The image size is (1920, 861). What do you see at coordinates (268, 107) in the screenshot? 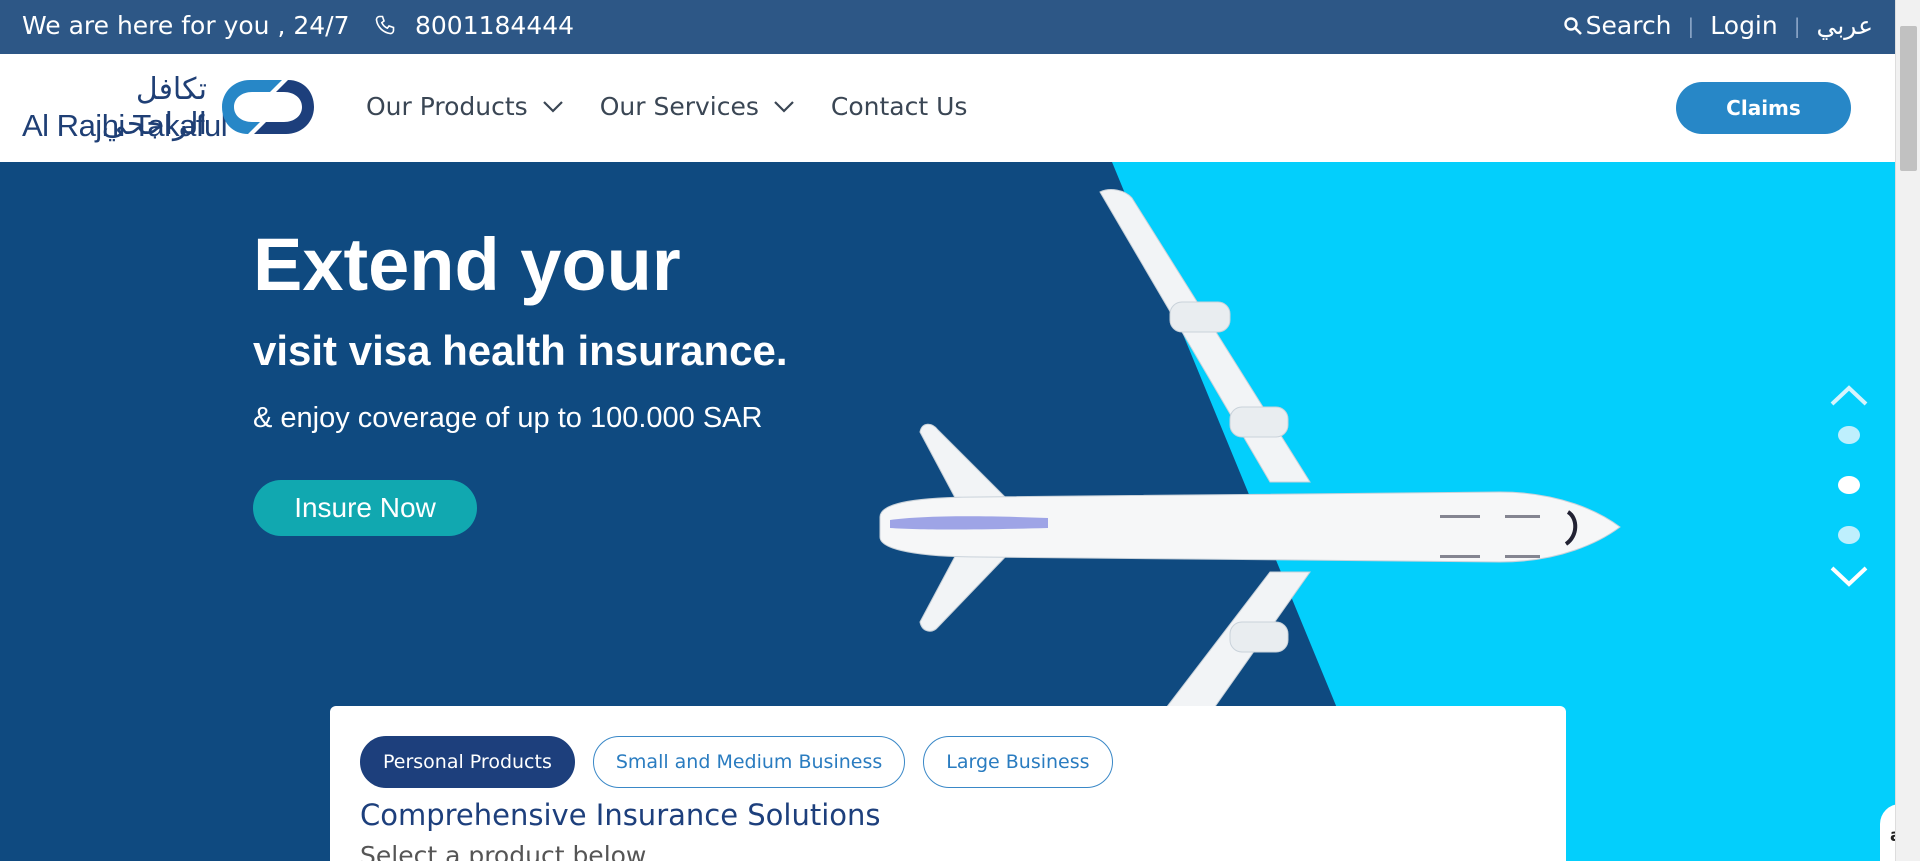
I see `logo-mark-icon` at bounding box center [268, 107].